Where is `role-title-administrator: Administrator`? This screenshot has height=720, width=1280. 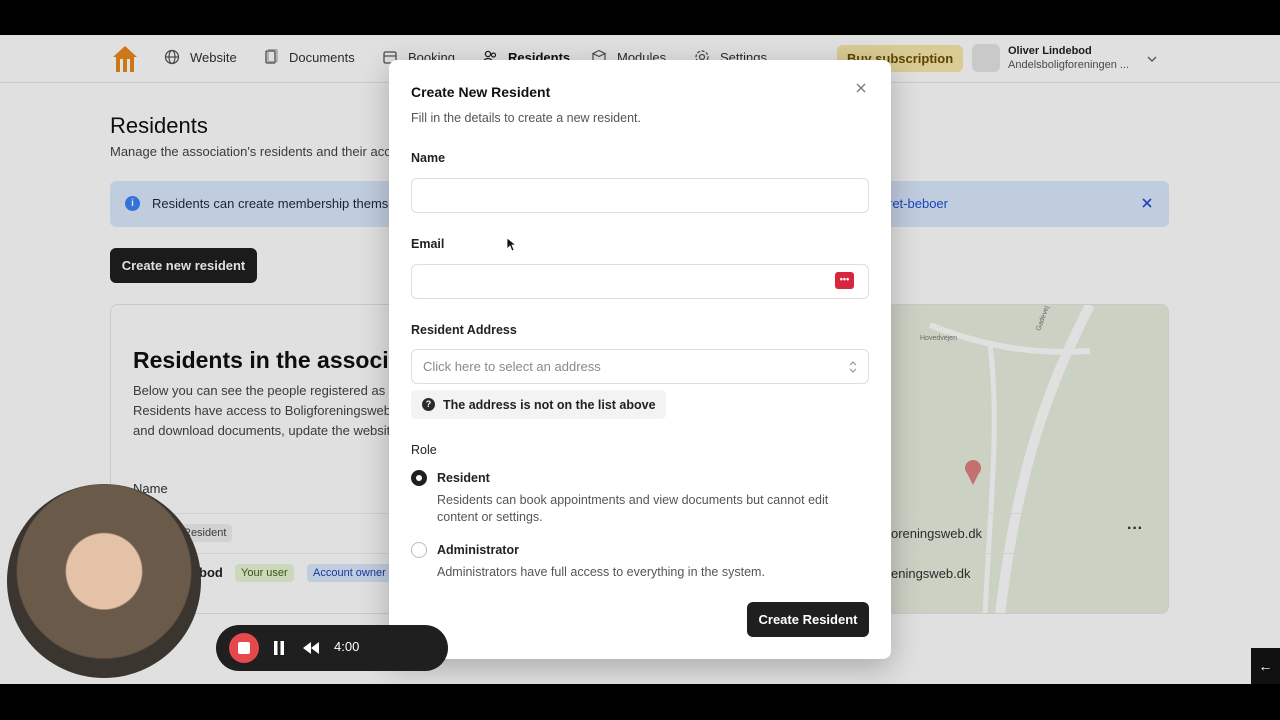 role-title-administrator: Administrator is located at coordinates (478, 550).